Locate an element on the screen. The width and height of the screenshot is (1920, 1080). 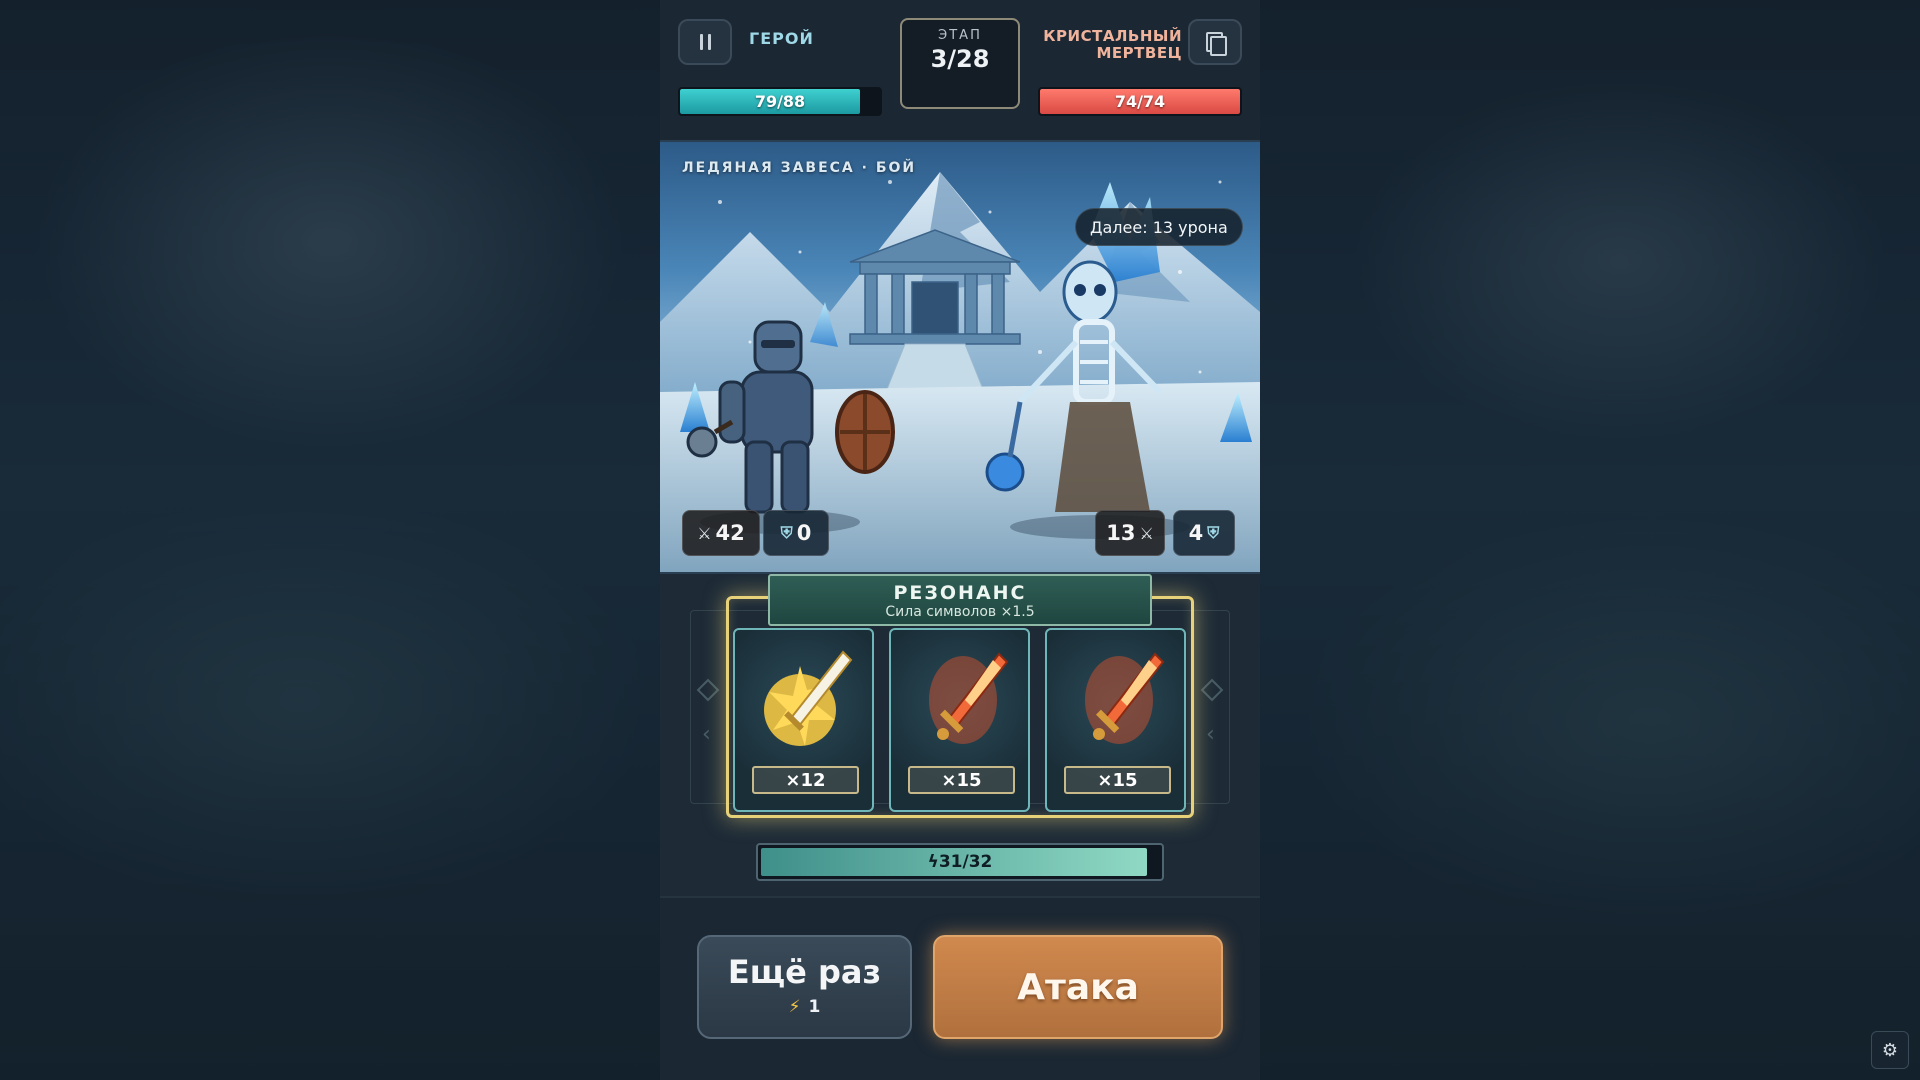
energy-text: ϟ 31/32 is located at coordinates (960, 862).